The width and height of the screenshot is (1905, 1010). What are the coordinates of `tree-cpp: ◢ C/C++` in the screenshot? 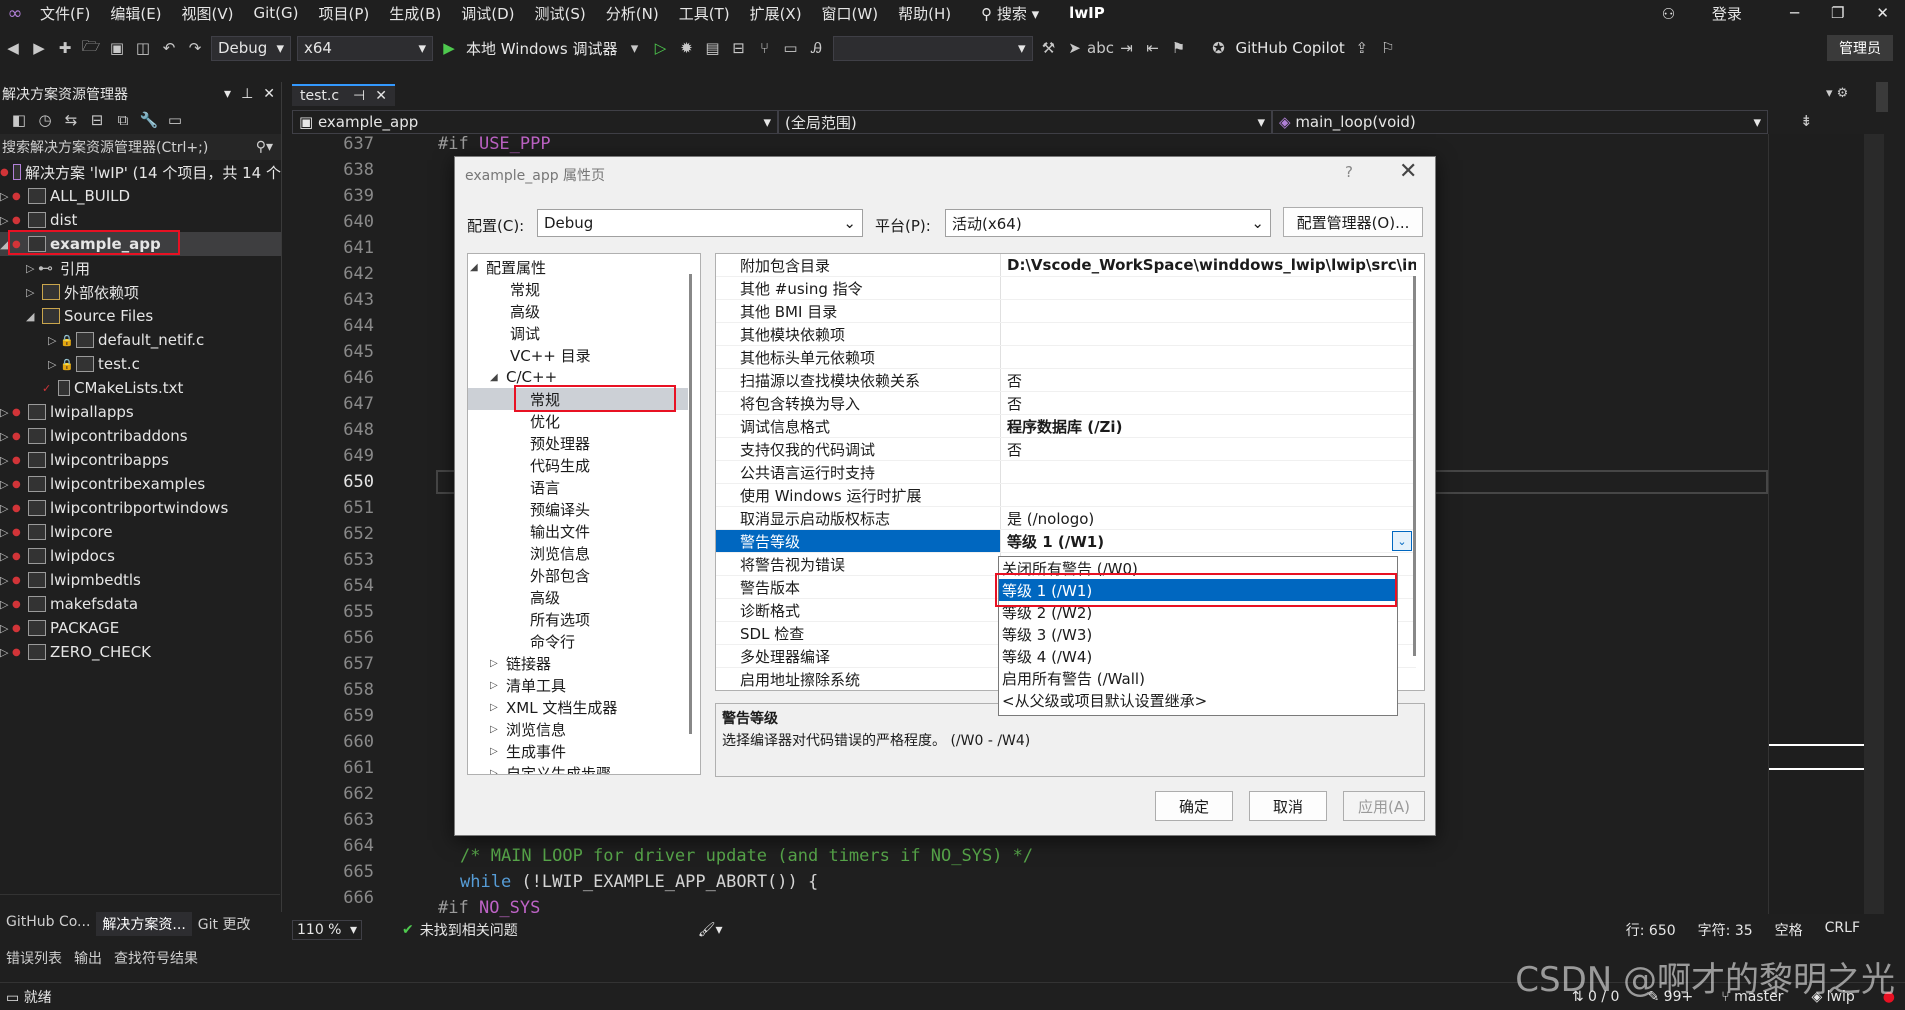 It's located at (523, 377).